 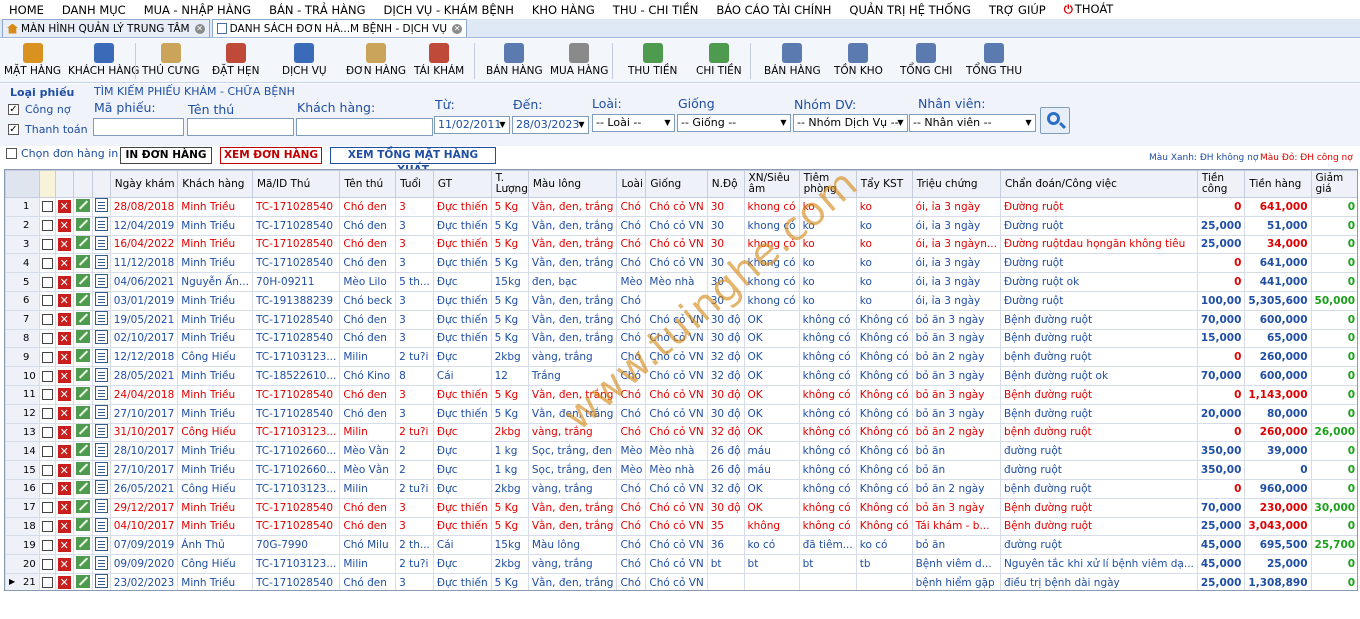 What do you see at coordinates (1055, 120) in the screenshot?
I see `search-button` at bounding box center [1055, 120].